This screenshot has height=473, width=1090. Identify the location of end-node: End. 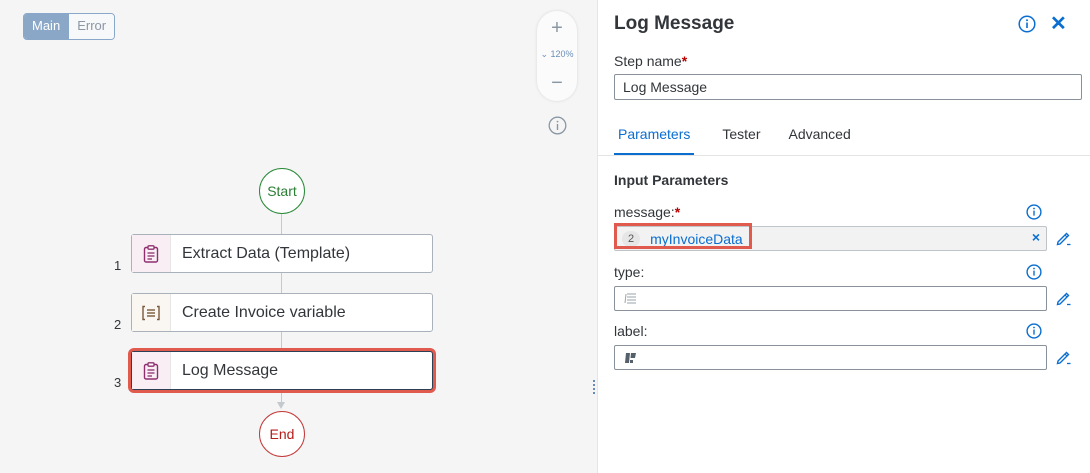
(282, 434).